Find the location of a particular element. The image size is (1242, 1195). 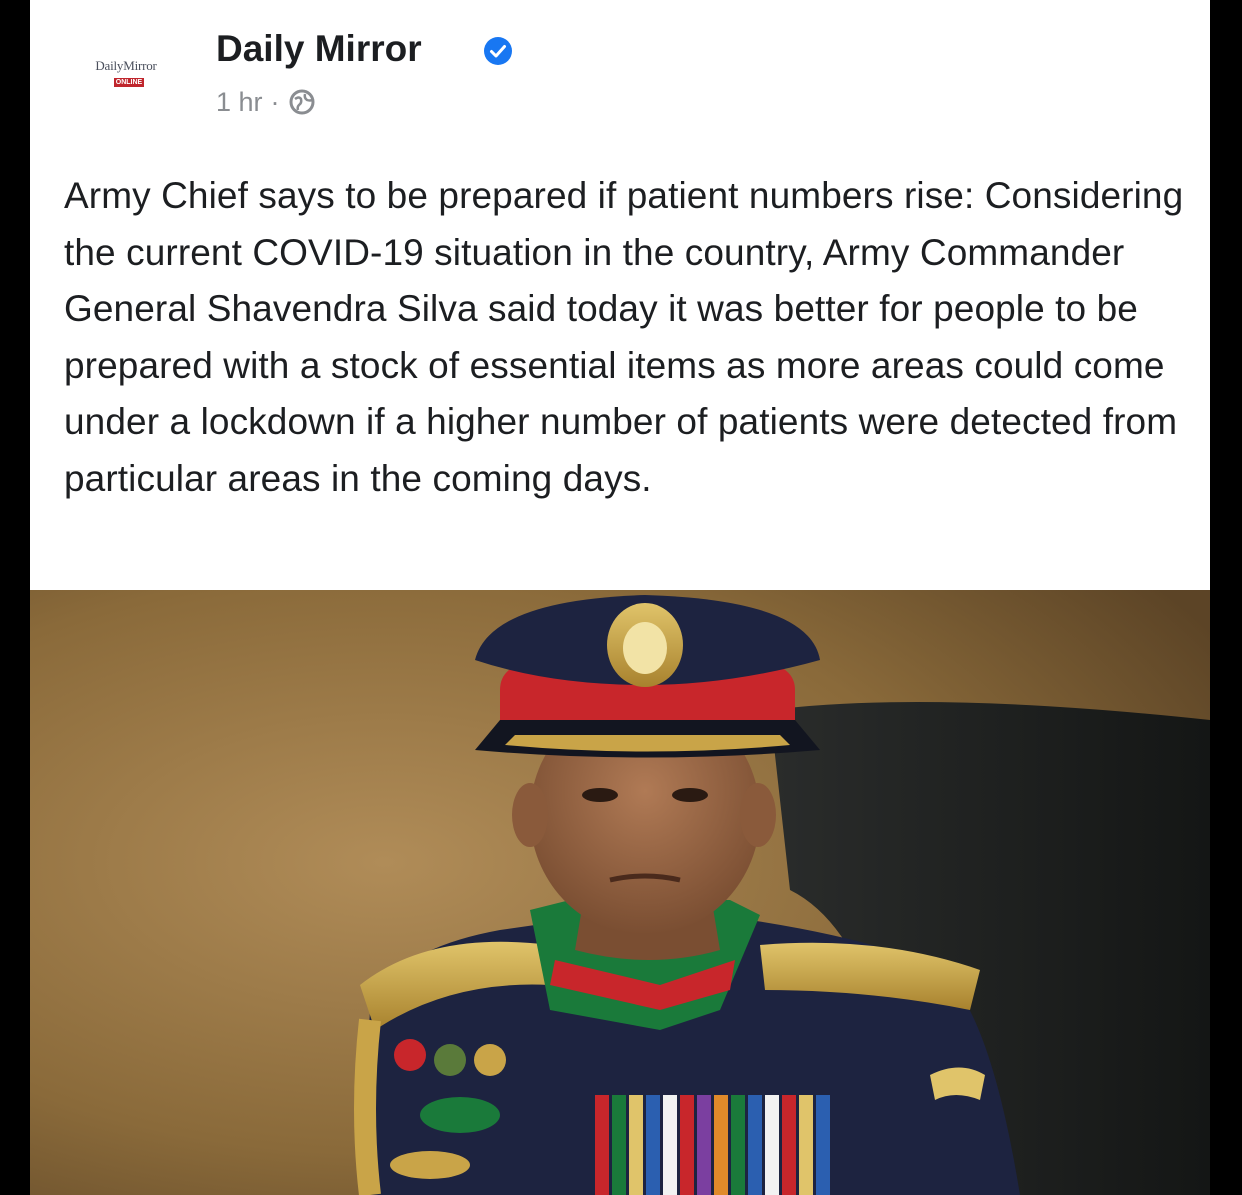

page-name-link: Daily Mirror is located at coordinates (319, 49).